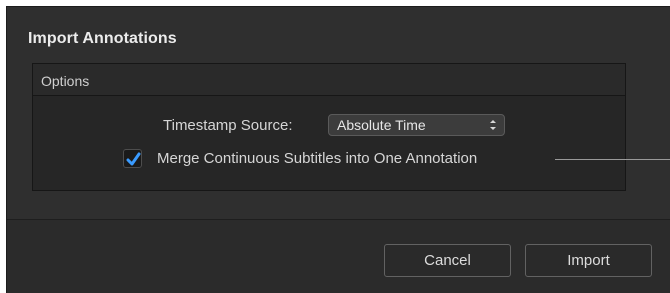  What do you see at coordinates (102, 38) in the screenshot?
I see `dialog-title: Import Annotations` at bounding box center [102, 38].